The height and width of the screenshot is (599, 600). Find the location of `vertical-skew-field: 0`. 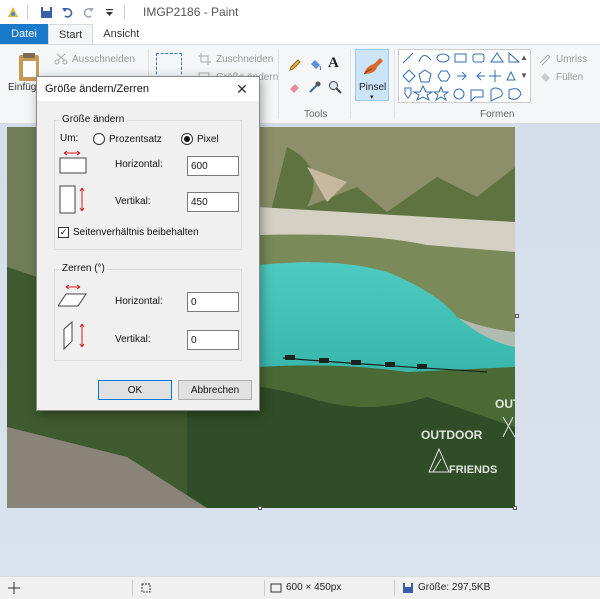

vertical-skew-field: 0 is located at coordinates (213, 340).